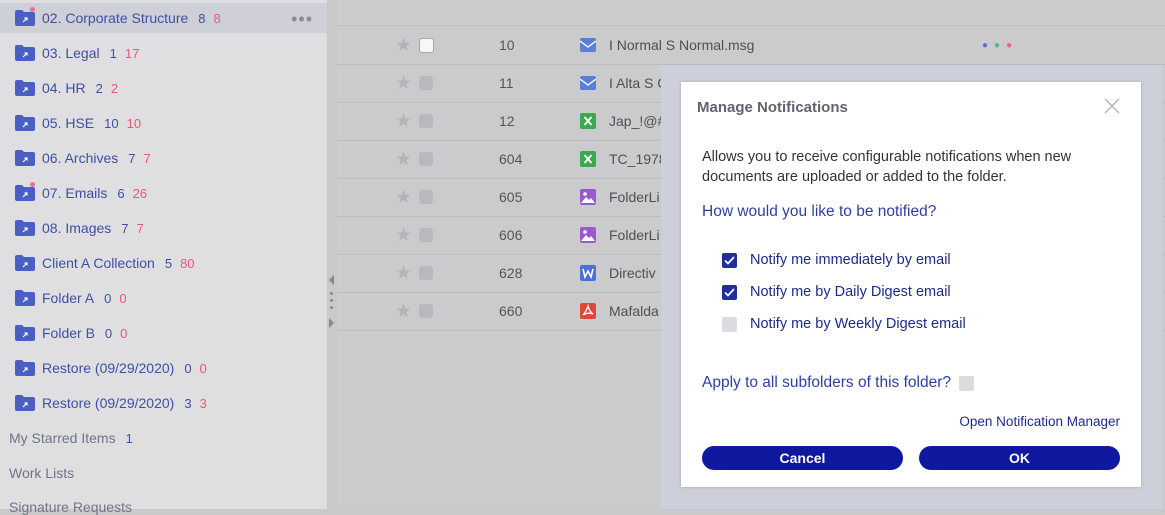  What do you see at coordinates (331, 280) in the screenshot?
I see `collapse-left-icon` at bounding box center [331, 280].